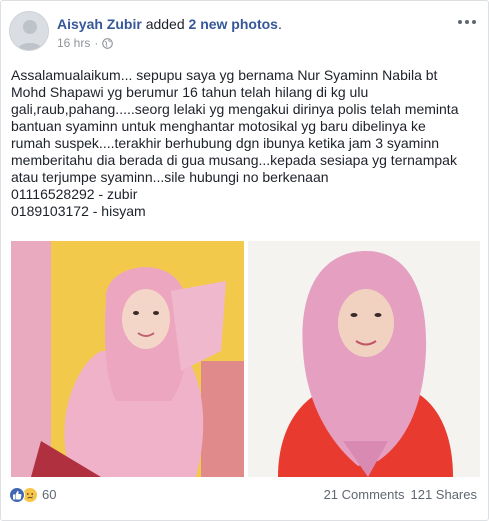 The height and width of the screenshot is (521, 489). Describe the element at coordinates (17, 495) in the screenshot. I see `like-reaction-icon` at that location.